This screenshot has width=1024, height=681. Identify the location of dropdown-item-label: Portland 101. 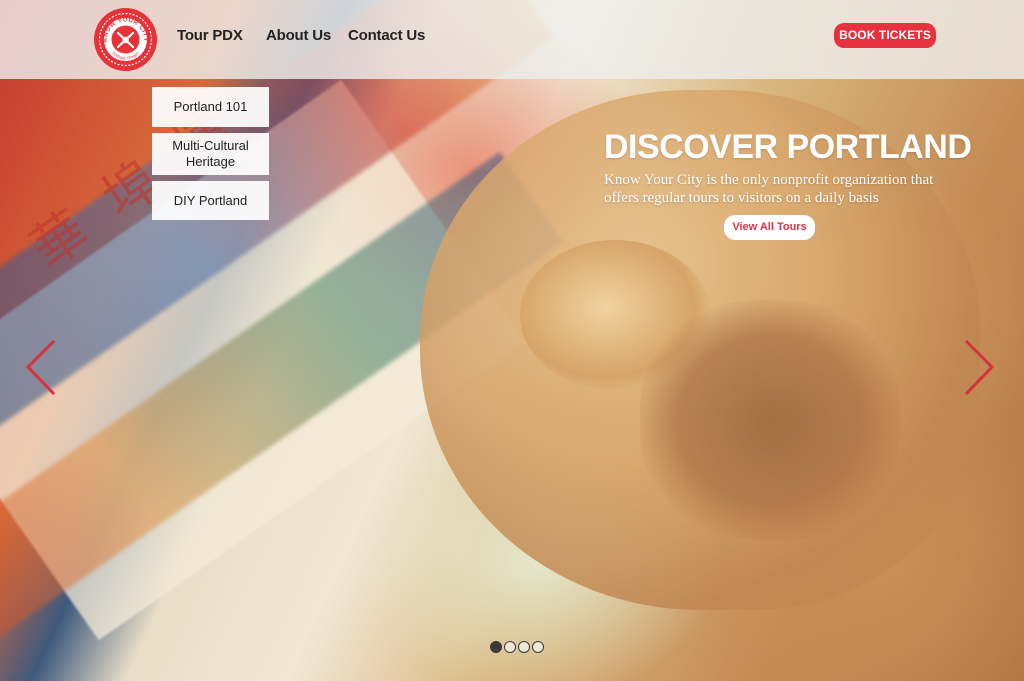
(210, 106).